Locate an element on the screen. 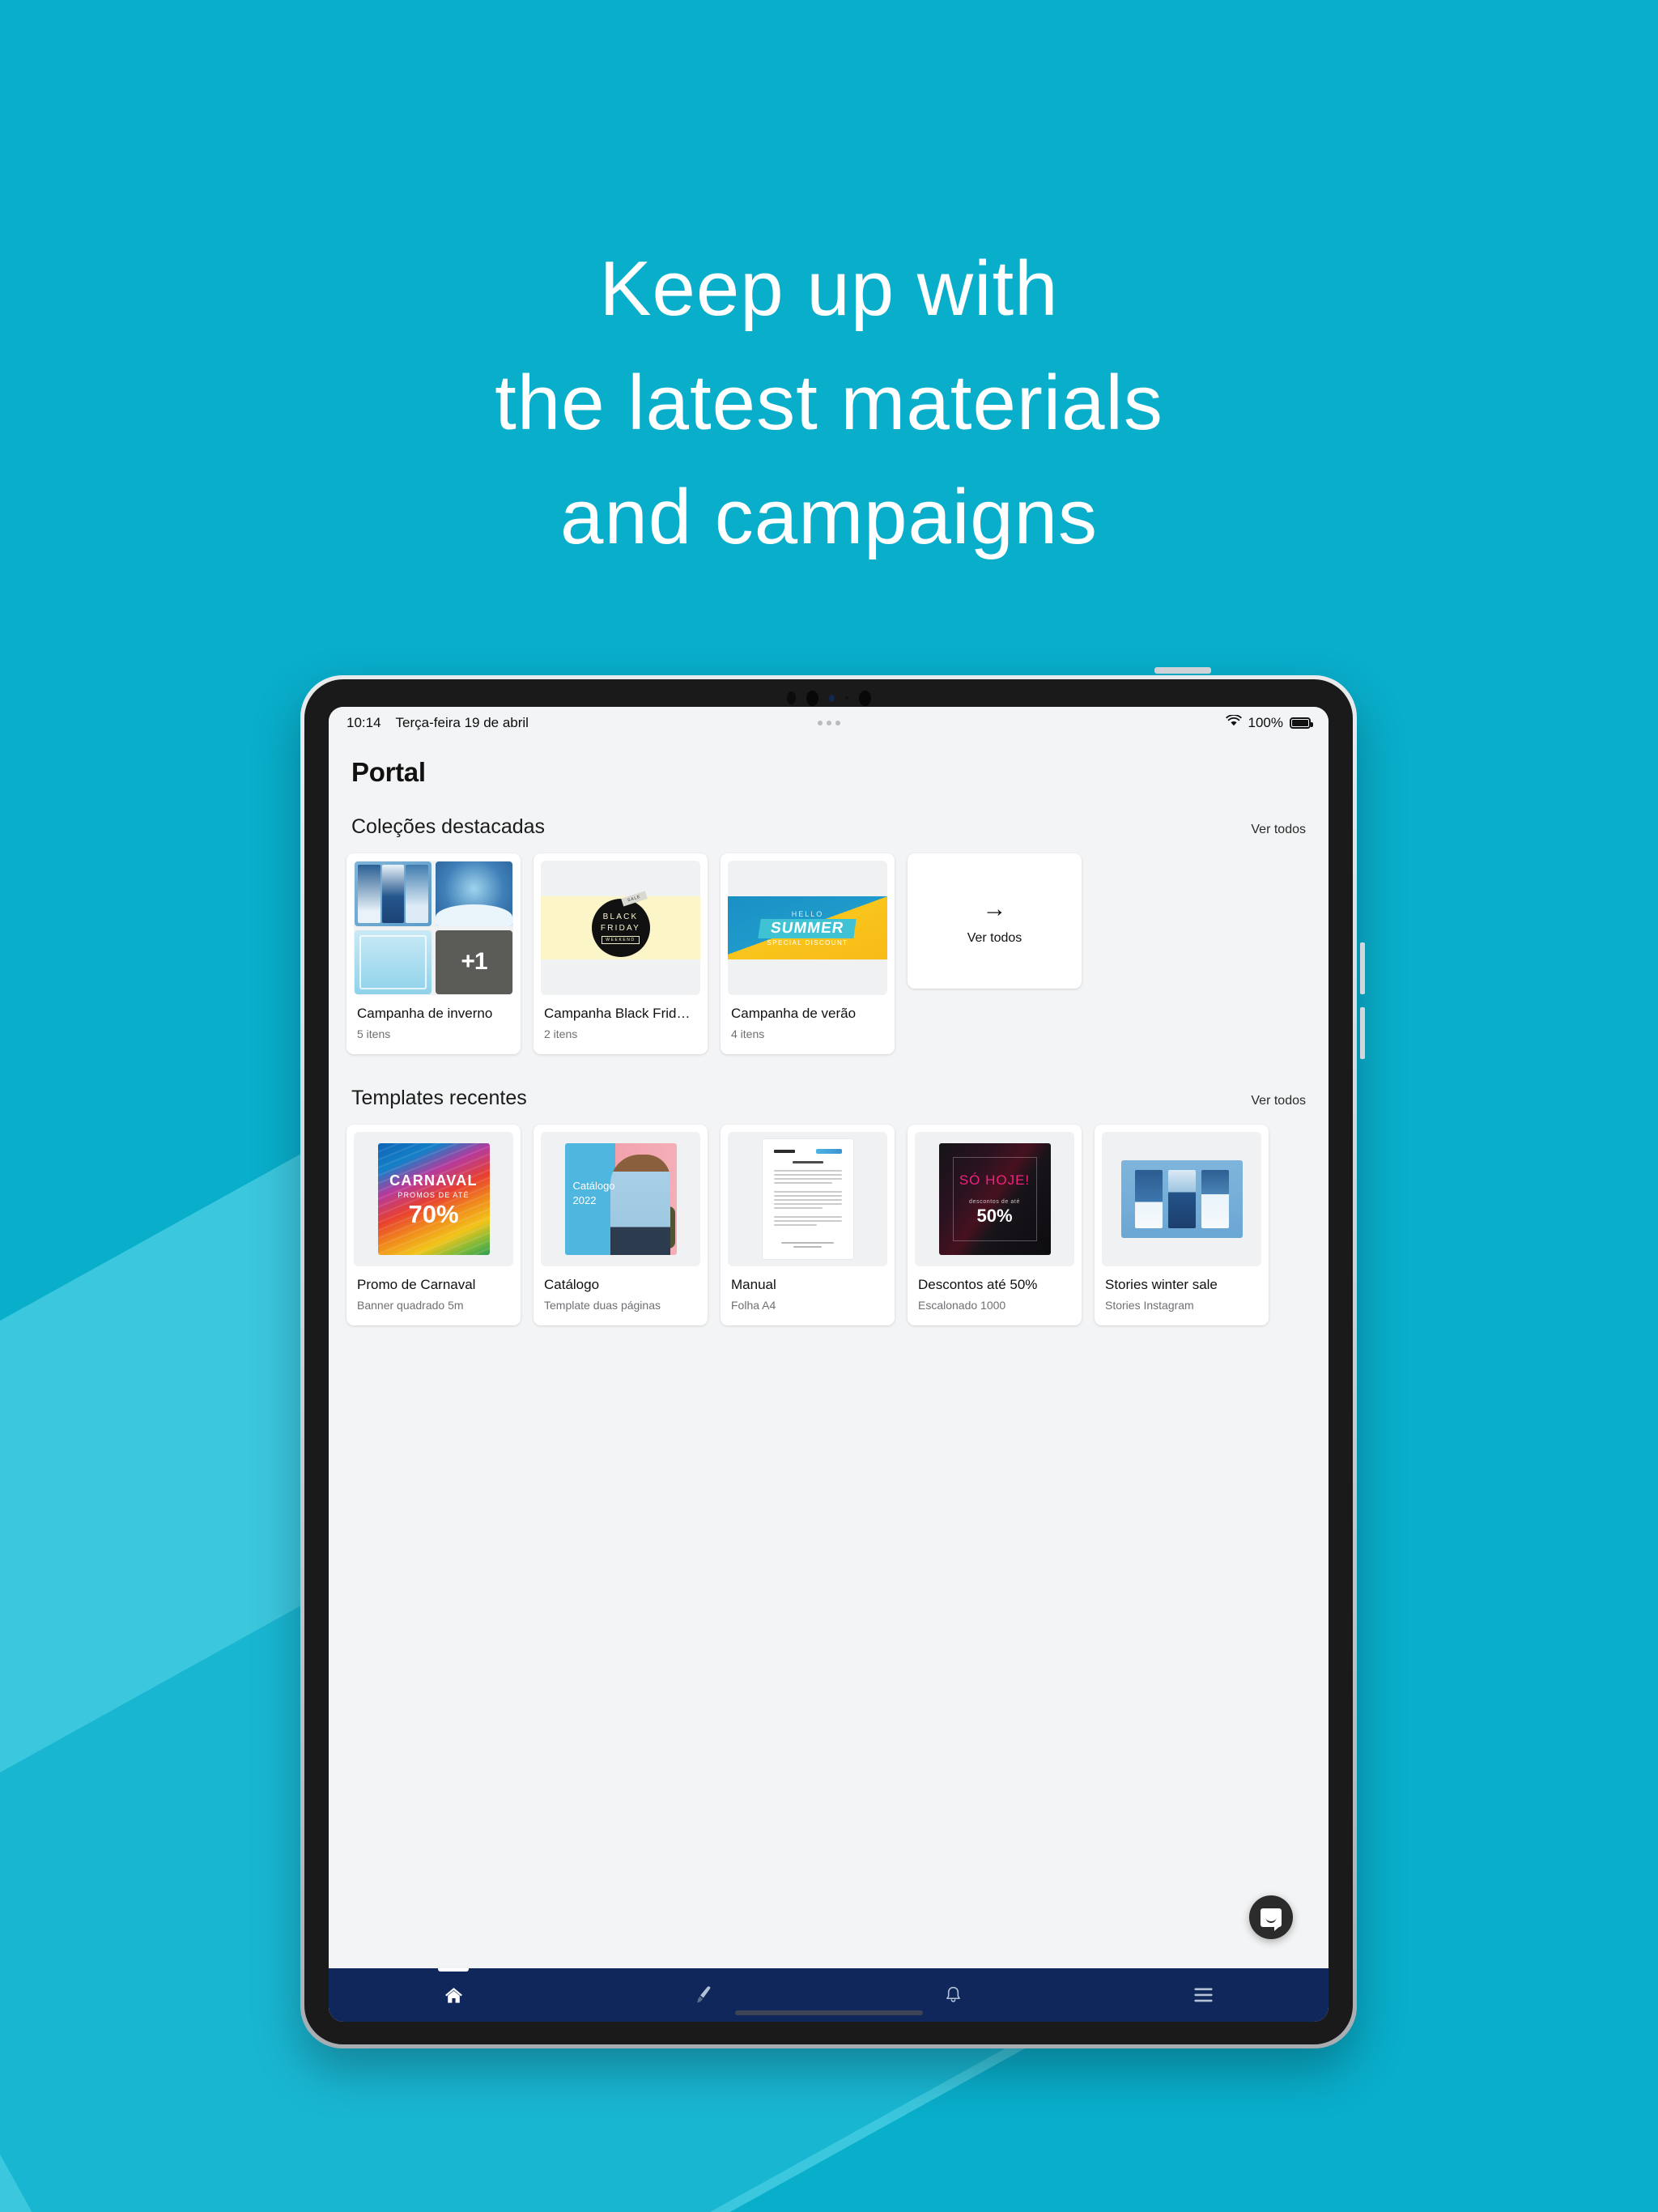 Image resolution: width=1658 pixels, height=2212 pixels. bottom-navigation is located at coordinates (829, 1995).